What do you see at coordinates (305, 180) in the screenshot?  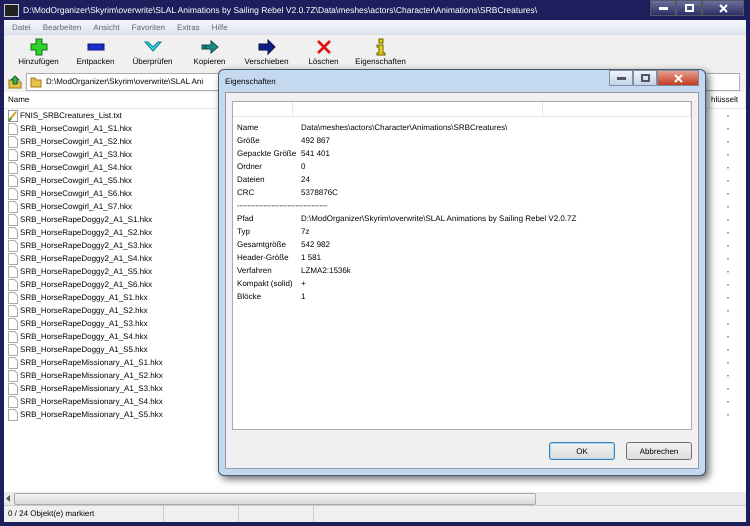 I see `property-value: 24` at bounding box center [305, 180].